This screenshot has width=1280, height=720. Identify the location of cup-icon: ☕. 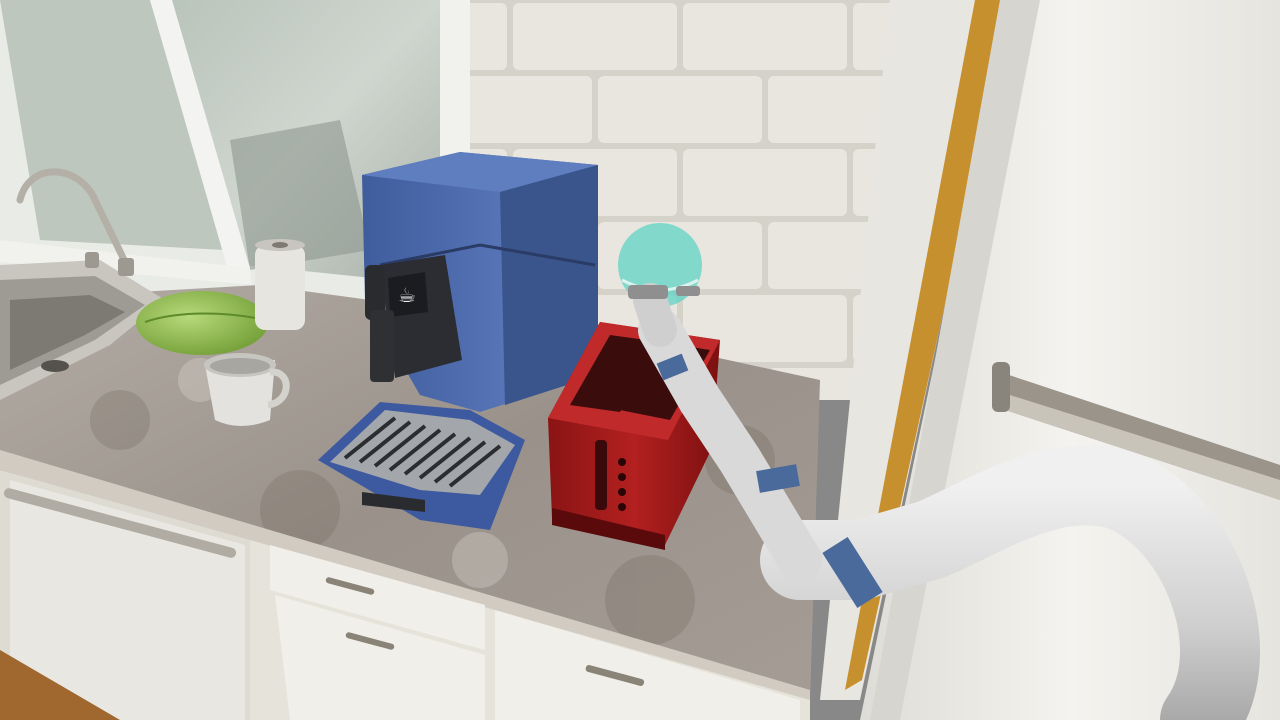
(407, 295).